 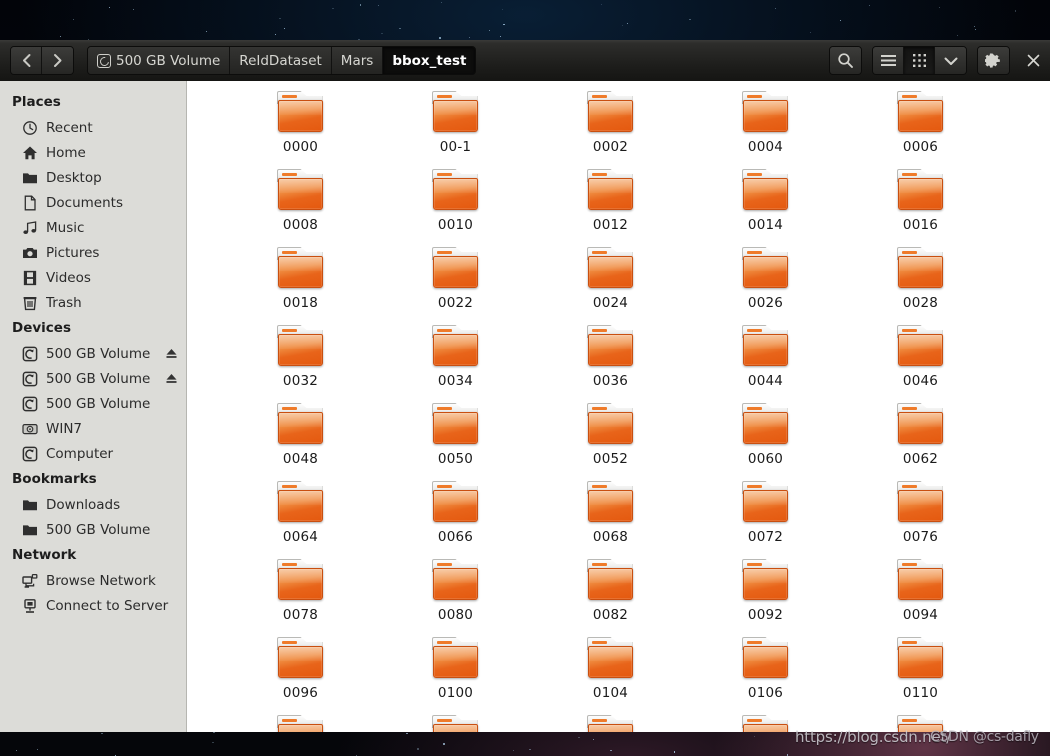 I want to click on list-view-icon, so click(x=888, y=60).